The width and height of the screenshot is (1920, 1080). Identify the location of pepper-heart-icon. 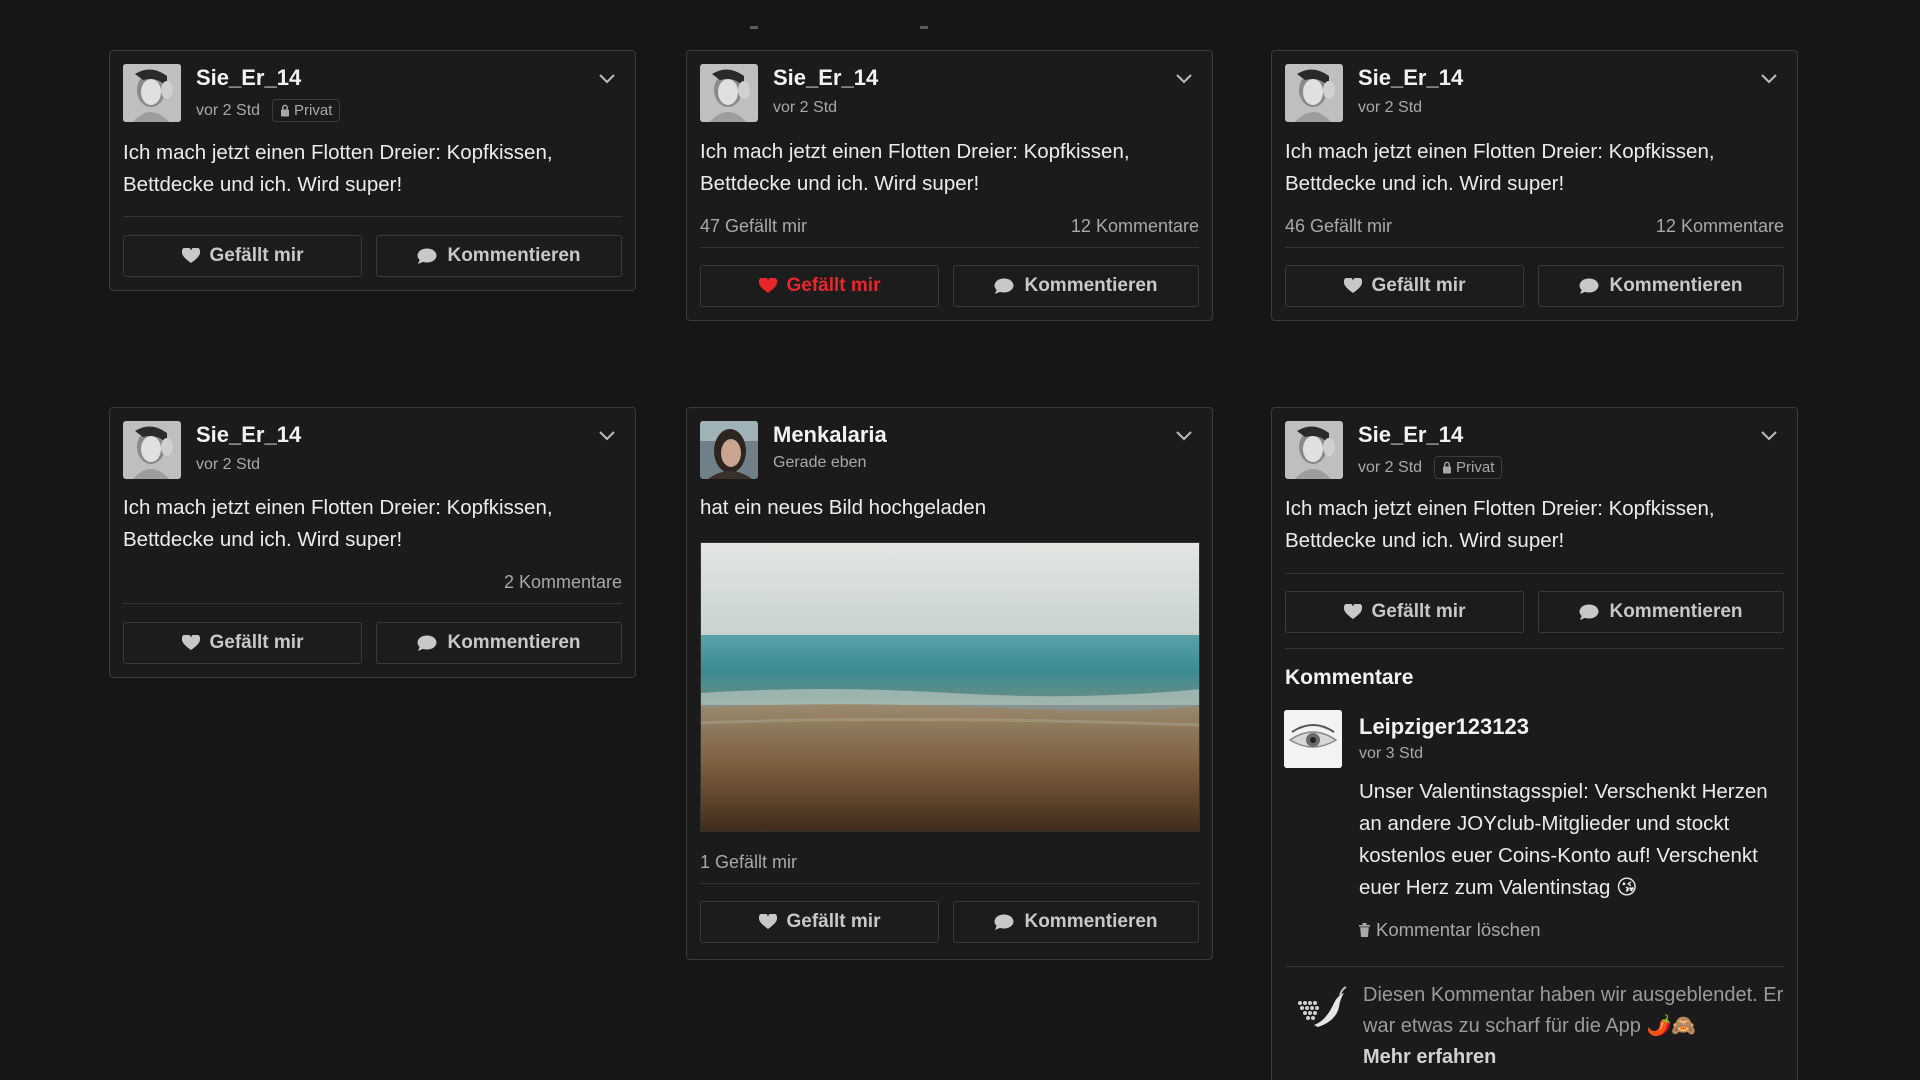
(1322, 1006).